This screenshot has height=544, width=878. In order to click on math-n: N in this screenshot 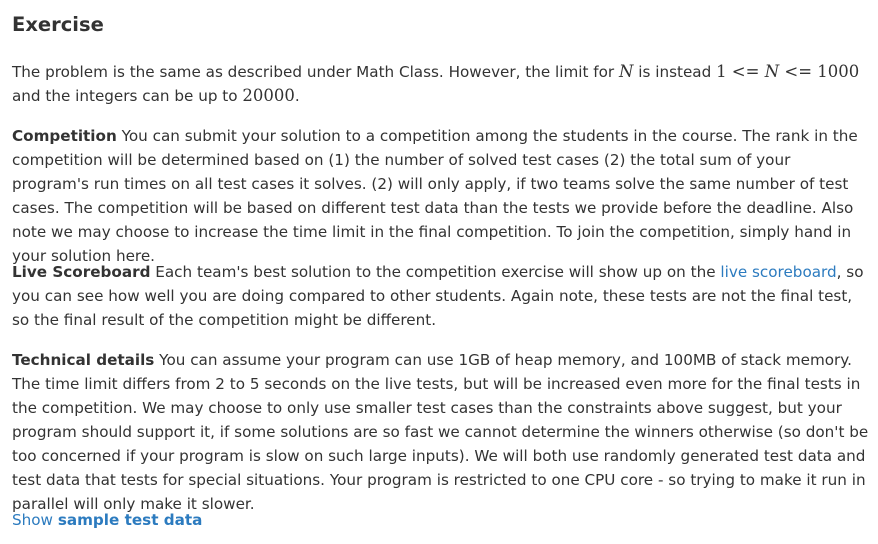, I will do `click(626, 71)`.